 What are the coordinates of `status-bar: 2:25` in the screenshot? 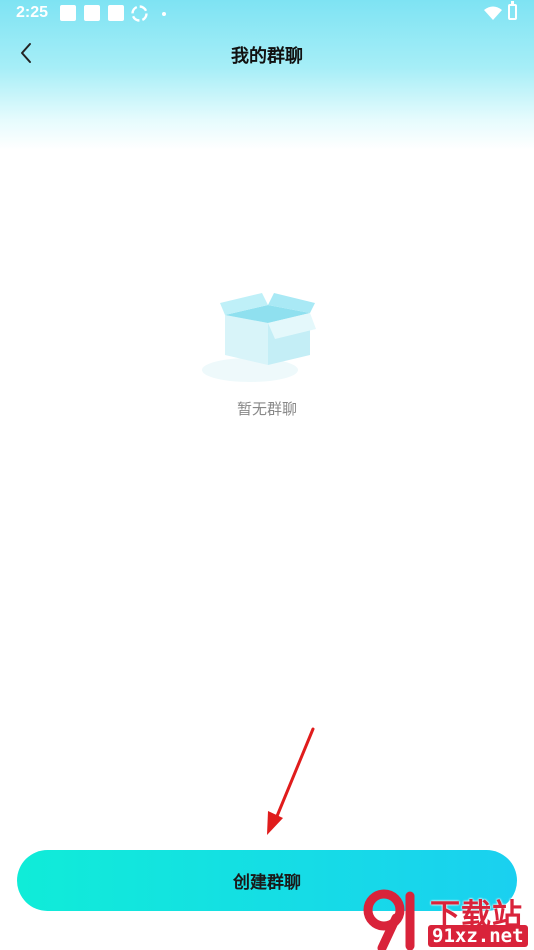 It's located at (267, 14).